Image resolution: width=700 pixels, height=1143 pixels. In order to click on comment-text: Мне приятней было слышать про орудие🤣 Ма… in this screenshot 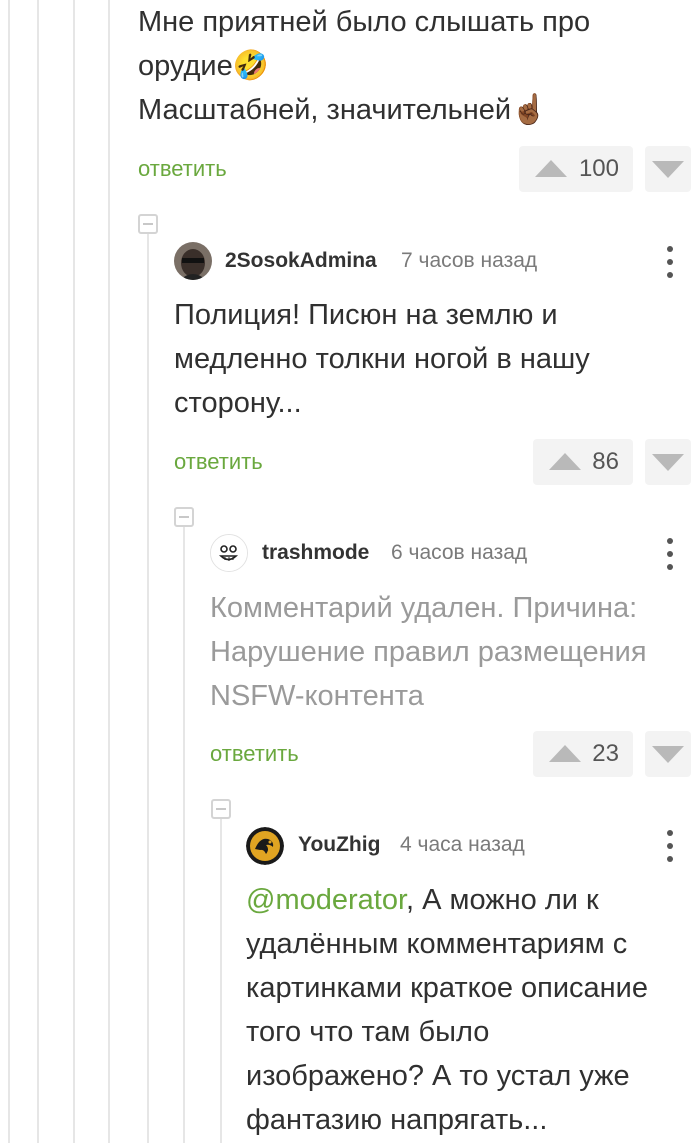, I will do `click(364, 66)`.